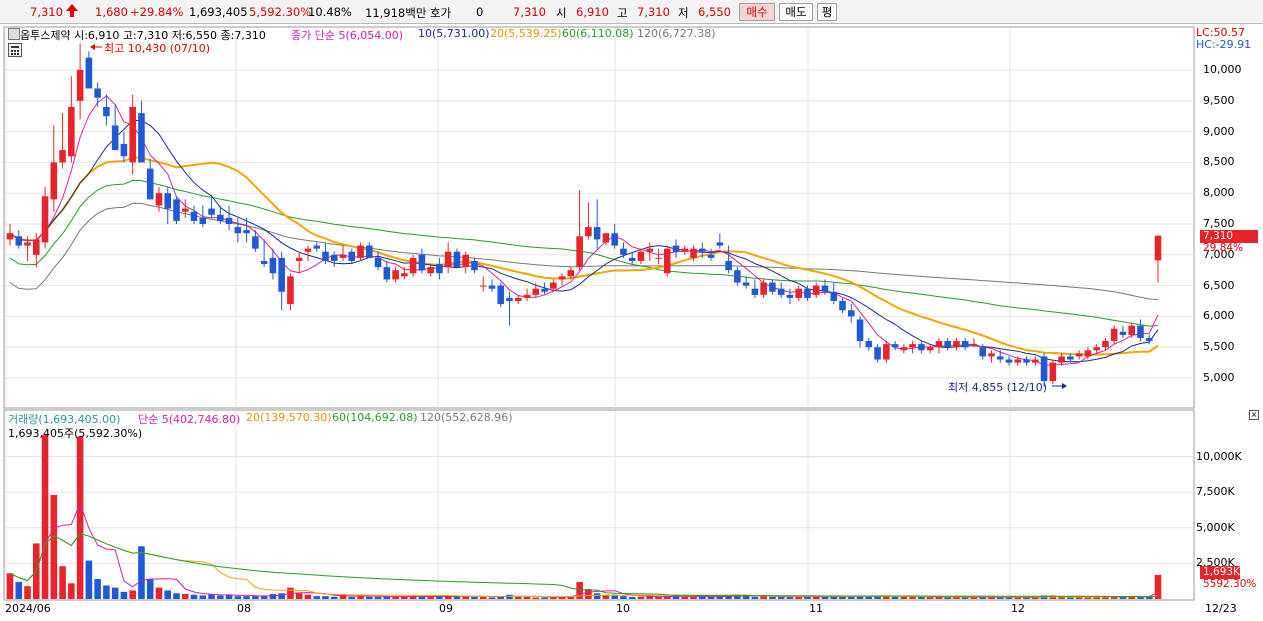  Describe the element at coordinates (1219, 456) in the screenshot. I see `volume-y-tick: 10,000K` at that location.